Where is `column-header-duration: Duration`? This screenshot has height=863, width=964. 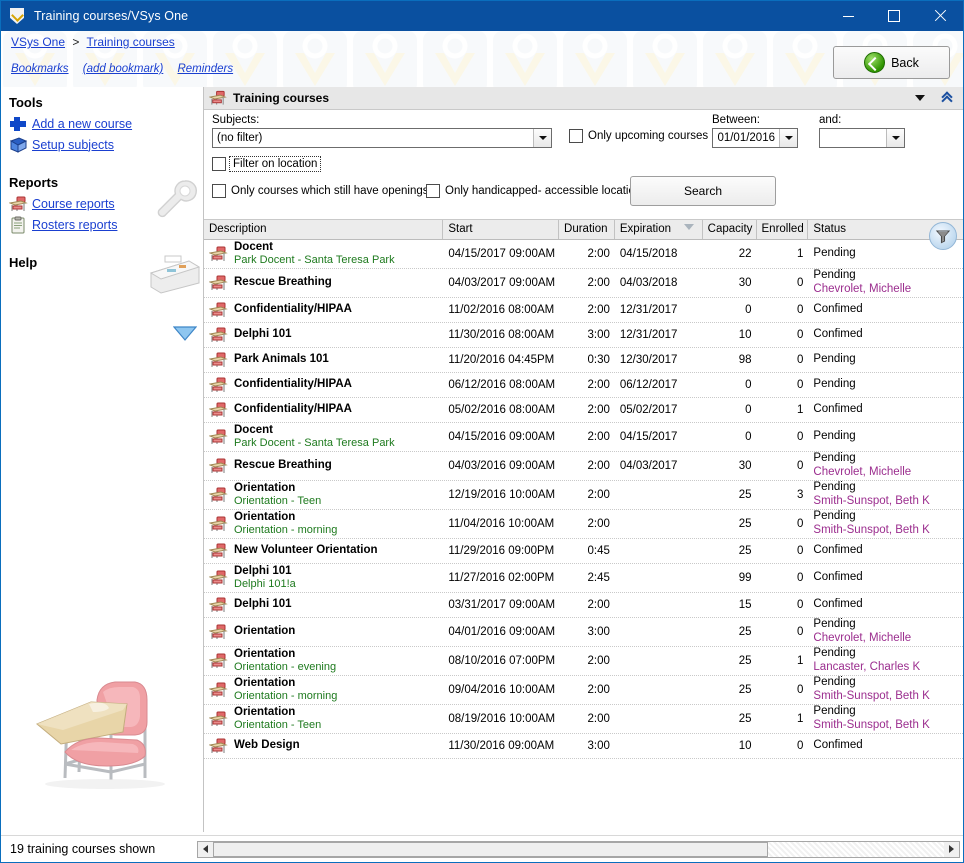 column-header-duration: Duration is located at coordinates (587, 229).